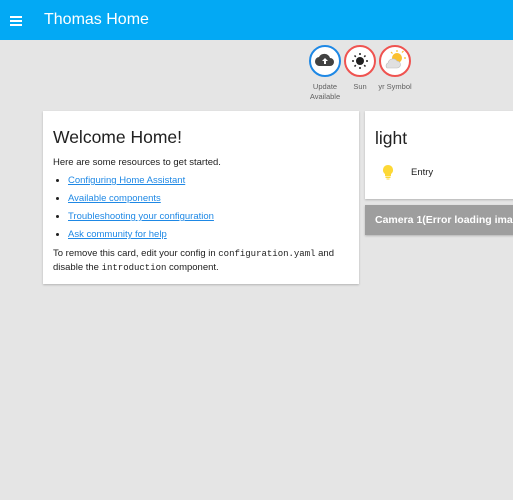 This screenshot has height=500, width=513. What do you see at coordinates (114, 198) in the screenshot?
I see `link-components: Available components` at bounding box center [114, 198].